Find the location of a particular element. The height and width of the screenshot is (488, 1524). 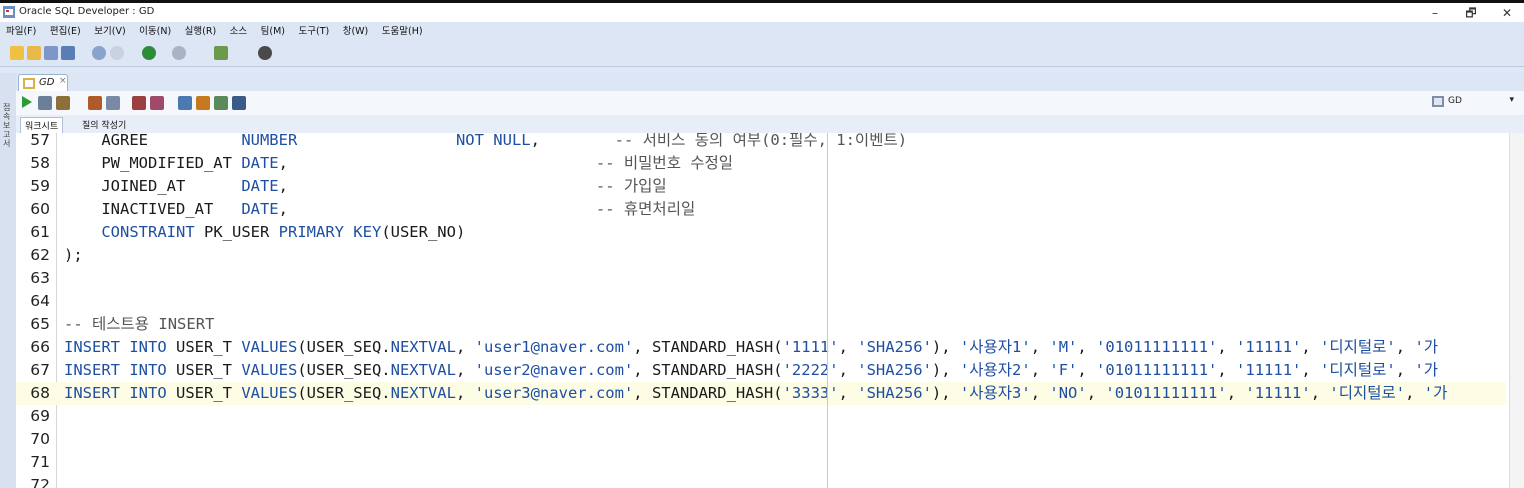

sql-token: ); is located at coordinates (73, 255).